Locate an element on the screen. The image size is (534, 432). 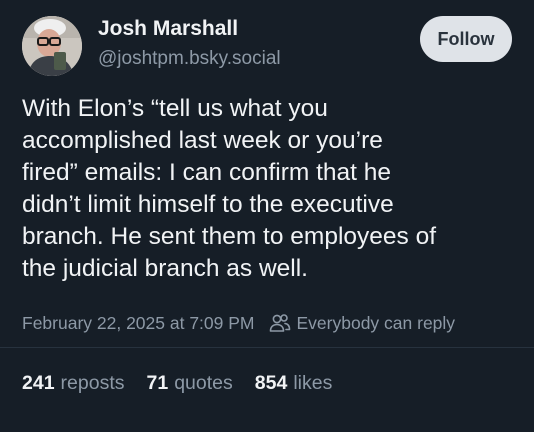
follow-button: Follow is located at coordinates (466, 39).